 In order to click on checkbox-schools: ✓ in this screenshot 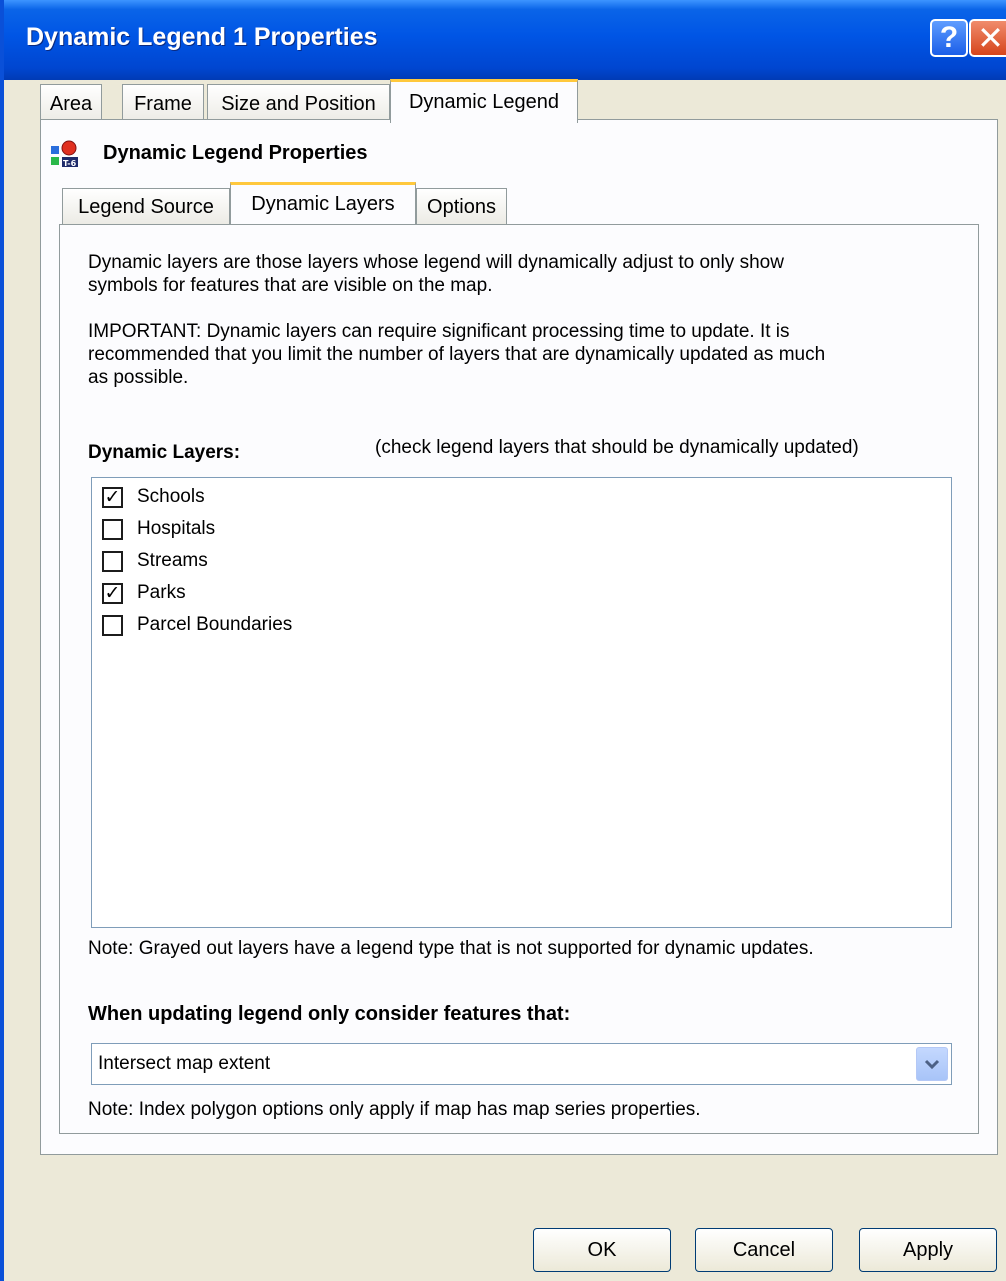, I will do `click(112, 497)`.